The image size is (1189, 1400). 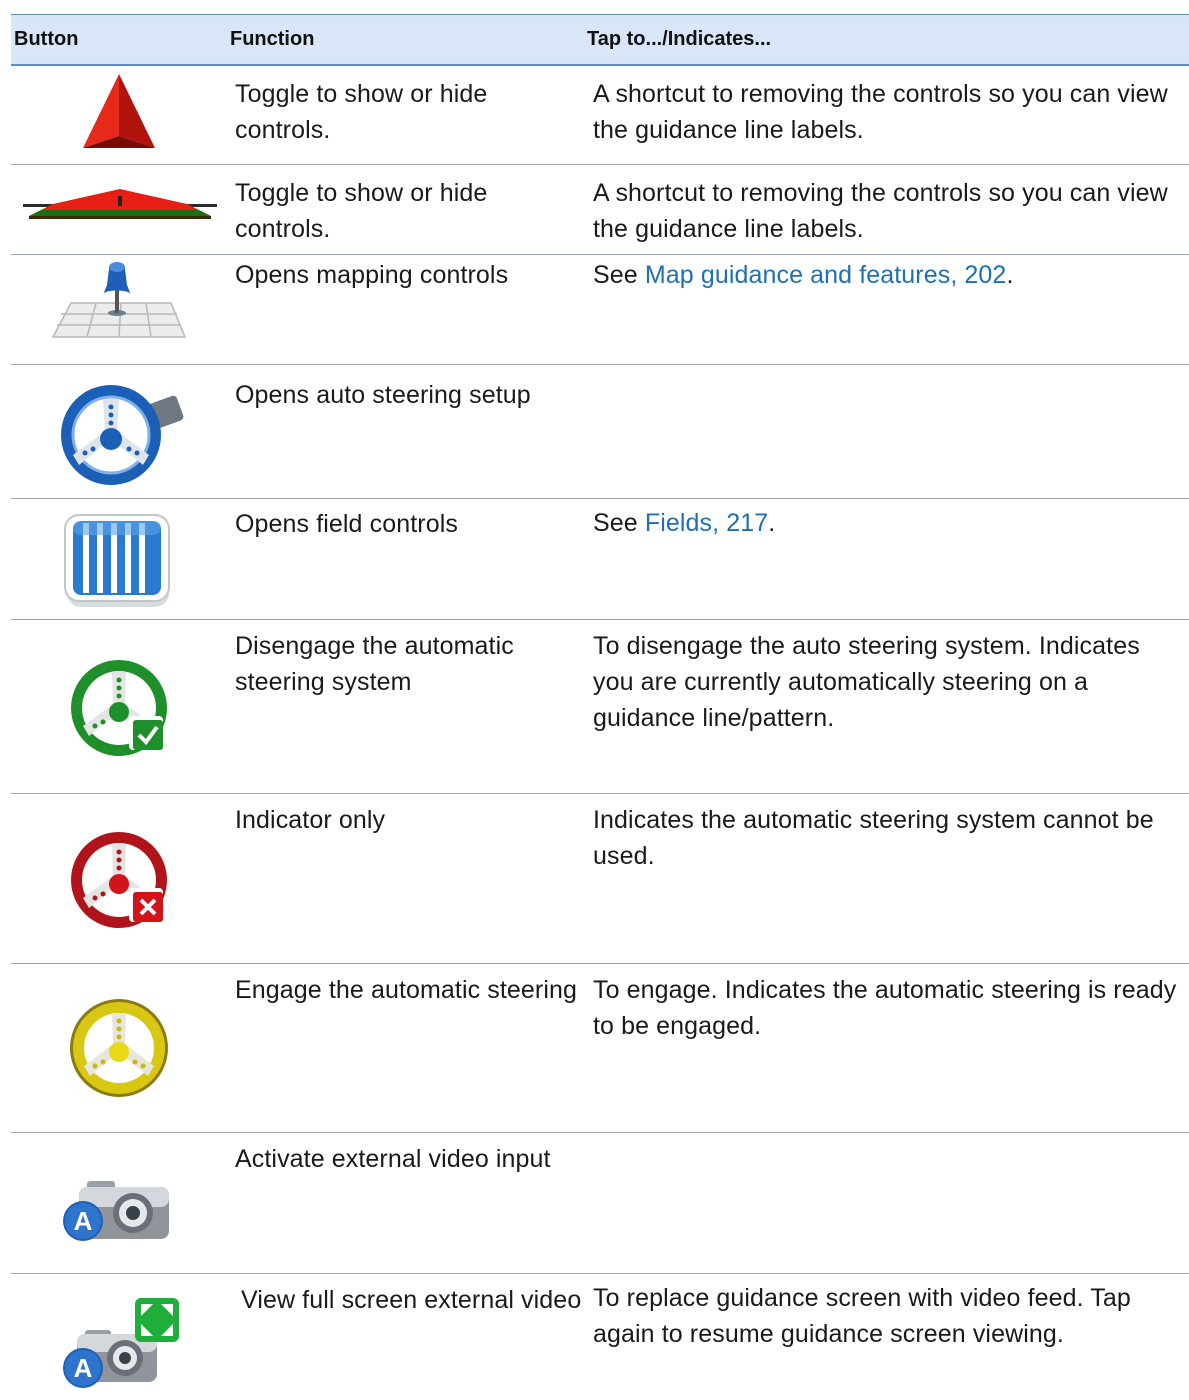 I want to click on row-function: View full screen external video, so click(x=411, y=1300).